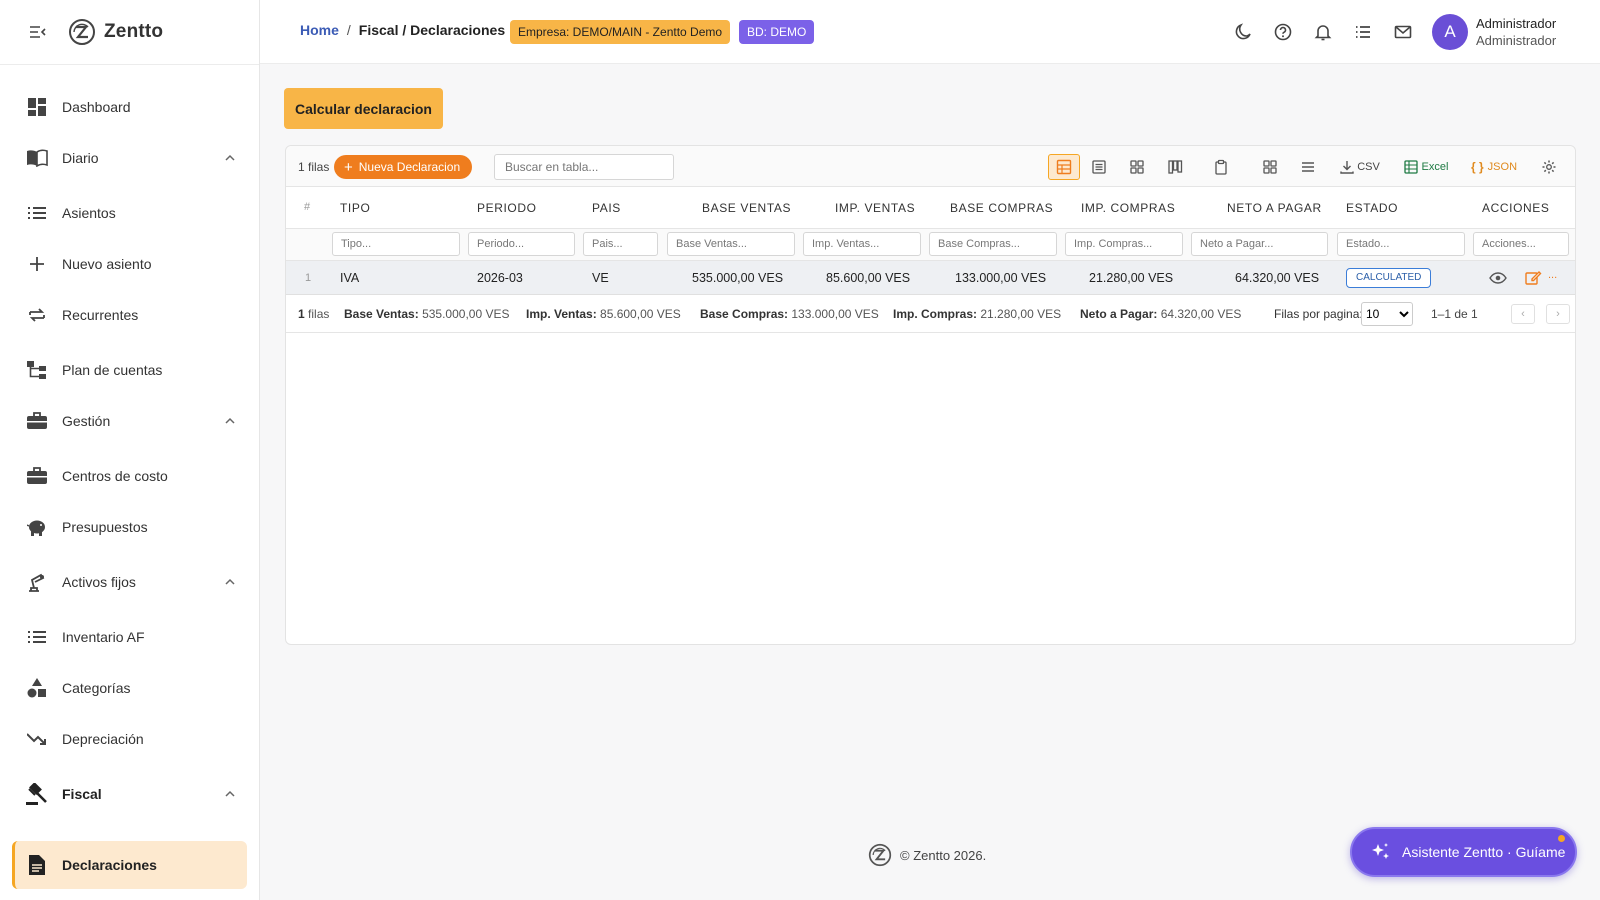  I want to click on rows-per-page-label: Filas por pagina:, so click(1318, 314).